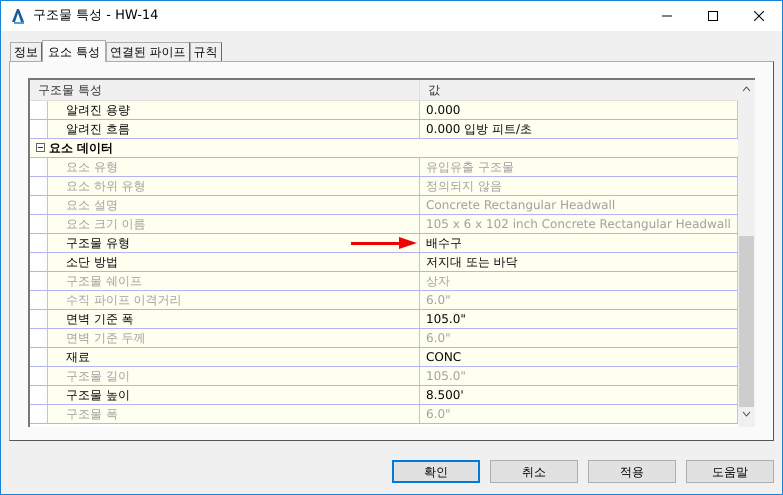 The width and height of the screenshot is (783, 495). What do you see at coordinates (384, 243) in the screenshot?
I see `arrow-icon` at bounding box center [384, 243].